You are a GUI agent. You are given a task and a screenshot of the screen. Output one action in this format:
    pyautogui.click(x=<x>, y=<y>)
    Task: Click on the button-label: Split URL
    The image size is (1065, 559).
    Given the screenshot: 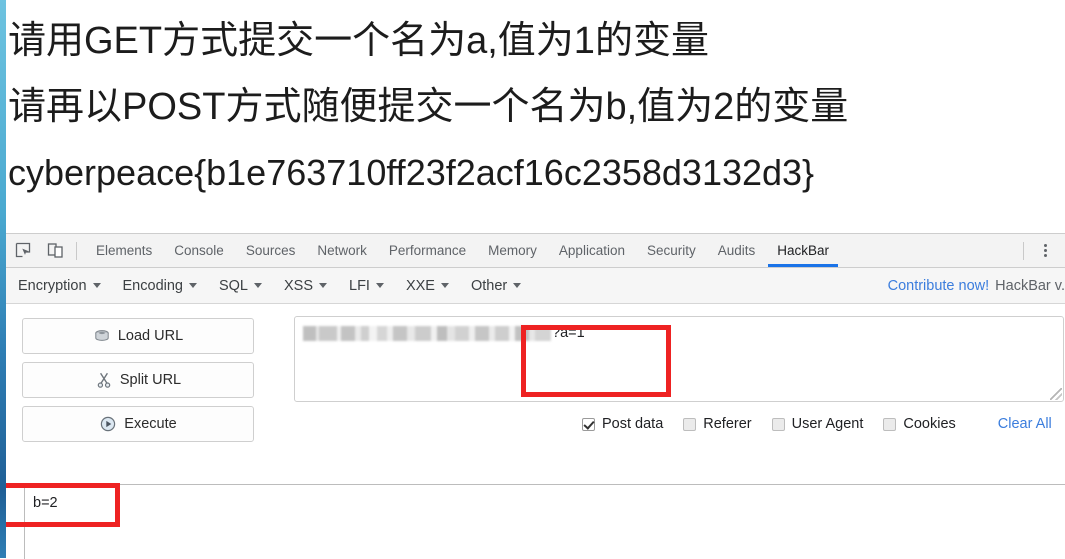 What is the action you would take?
    pyautogui.click(x=150, y=380)
    